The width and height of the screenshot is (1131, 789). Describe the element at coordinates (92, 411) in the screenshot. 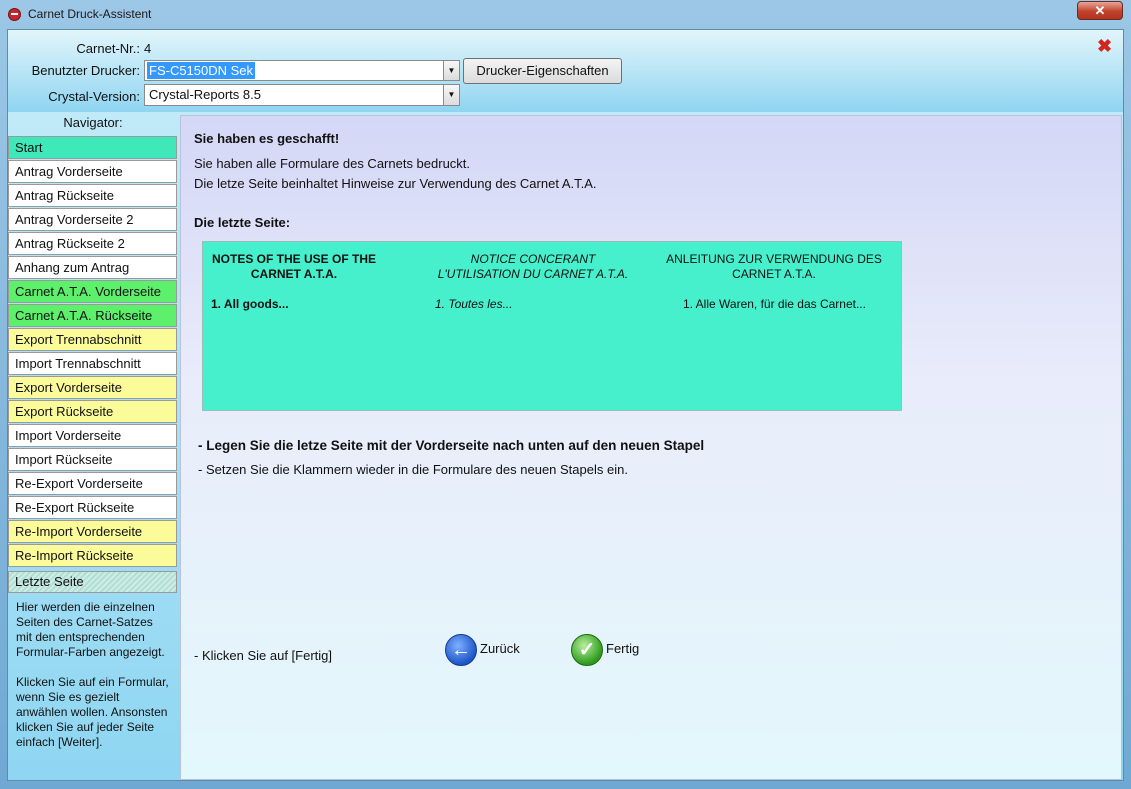

I see `navigator-item: Export Rückseite` at that location.